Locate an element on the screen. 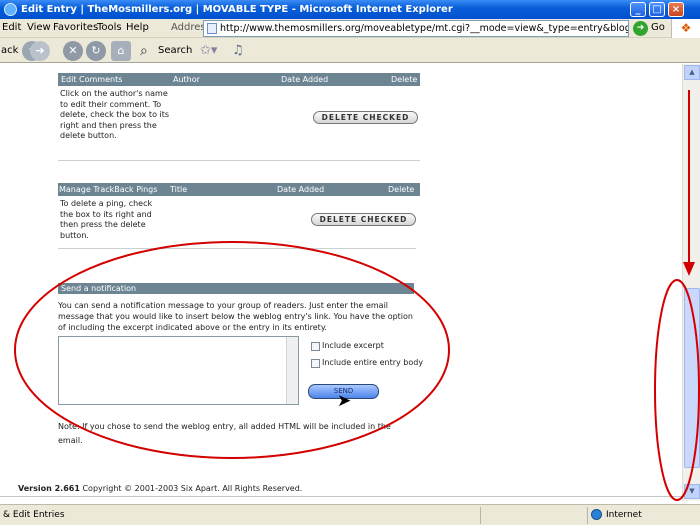 Image resolution: width=700 pixels, height=525 pixels. notification-textarea is located at coordinates (178, 370).